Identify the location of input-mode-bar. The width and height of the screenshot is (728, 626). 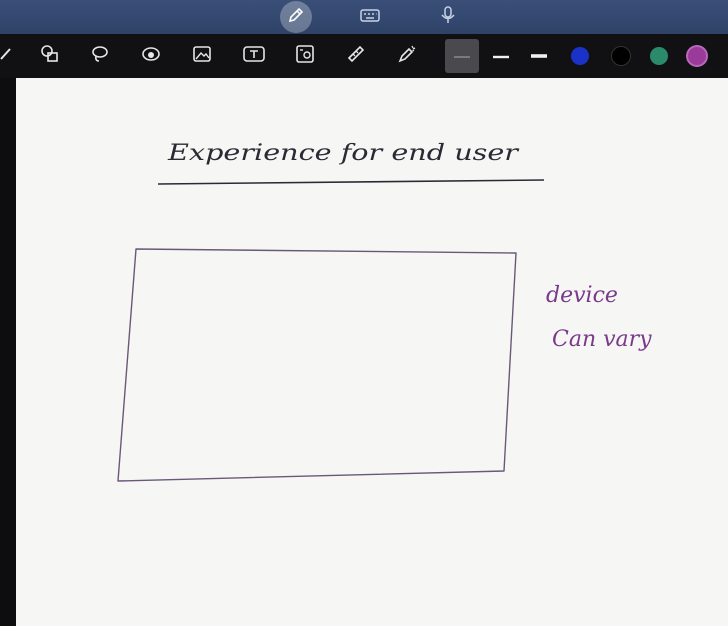
(364, 17).